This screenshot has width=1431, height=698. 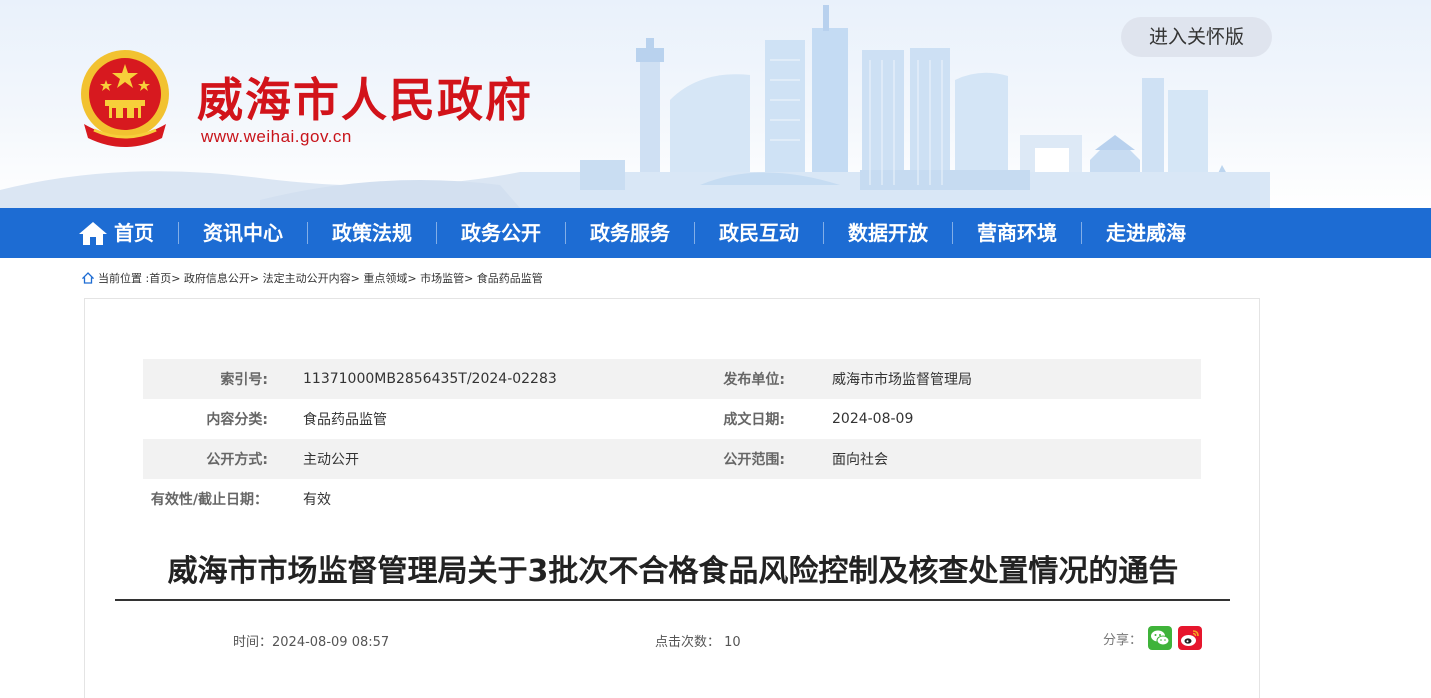 What do you see at coordinates (754, 380) in the screenshot?
I see `publisher-label: 发布单位:` at bounding box center [754, 380].